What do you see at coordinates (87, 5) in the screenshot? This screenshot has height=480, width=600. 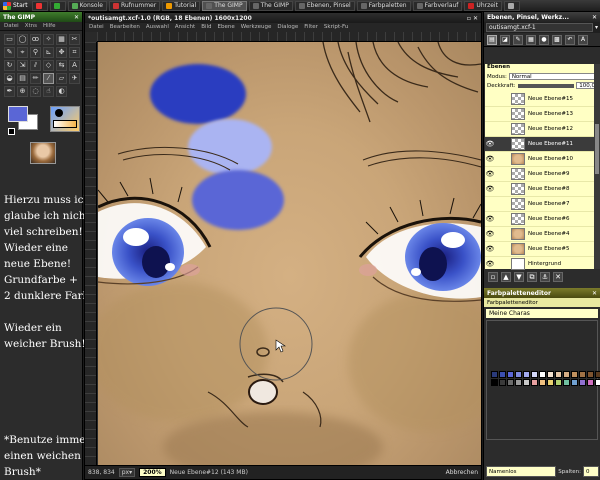 I see `taskbar-item: Konsole` at bounding box center [87, 5].